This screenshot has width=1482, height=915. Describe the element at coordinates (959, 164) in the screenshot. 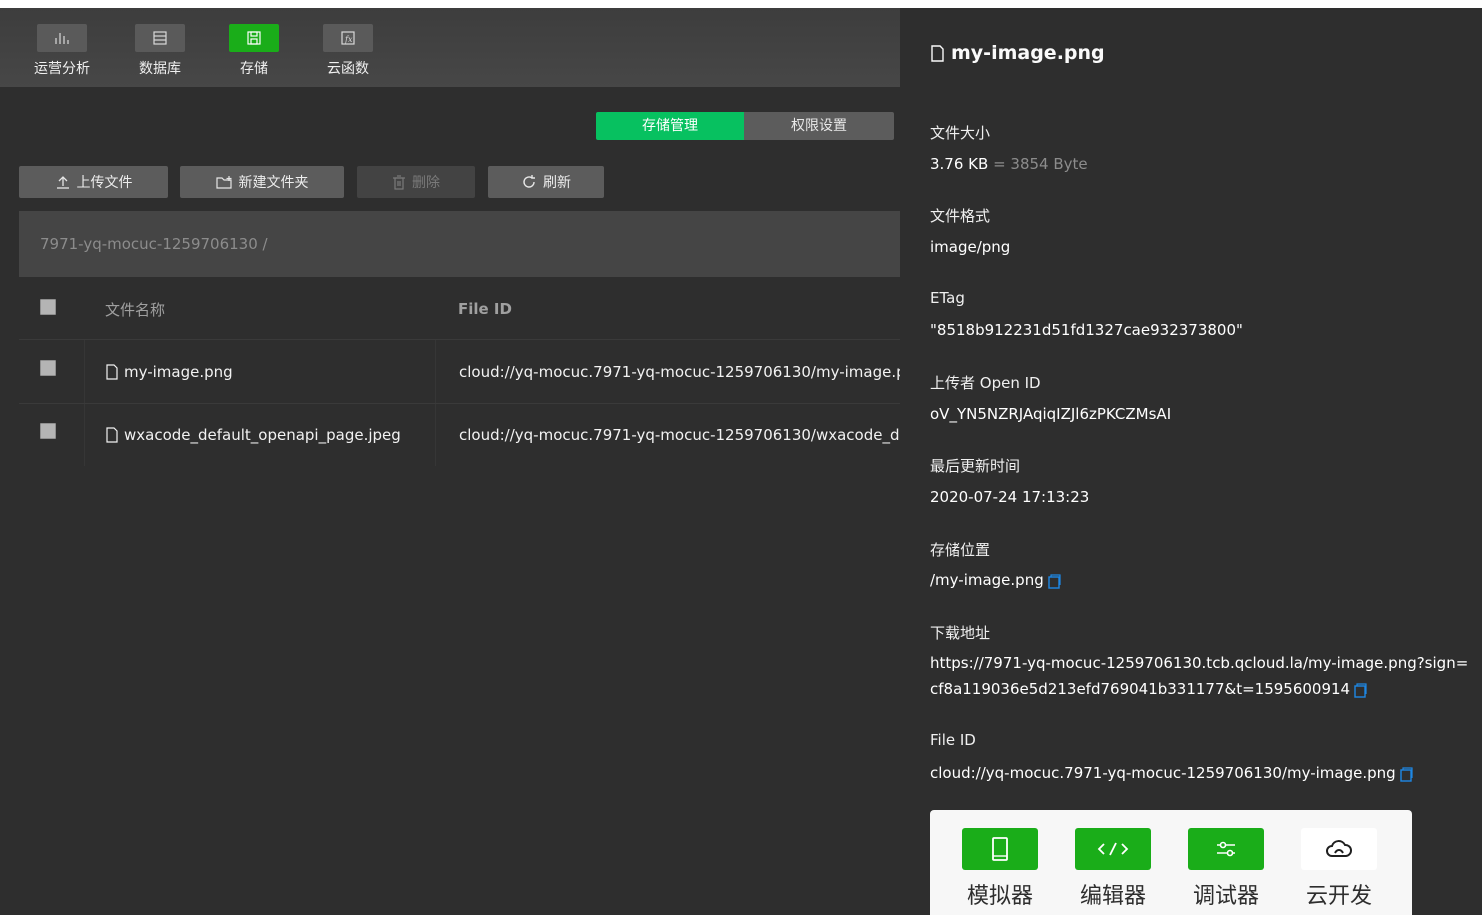

I see `size-kb: 3.76 KB` at that location.